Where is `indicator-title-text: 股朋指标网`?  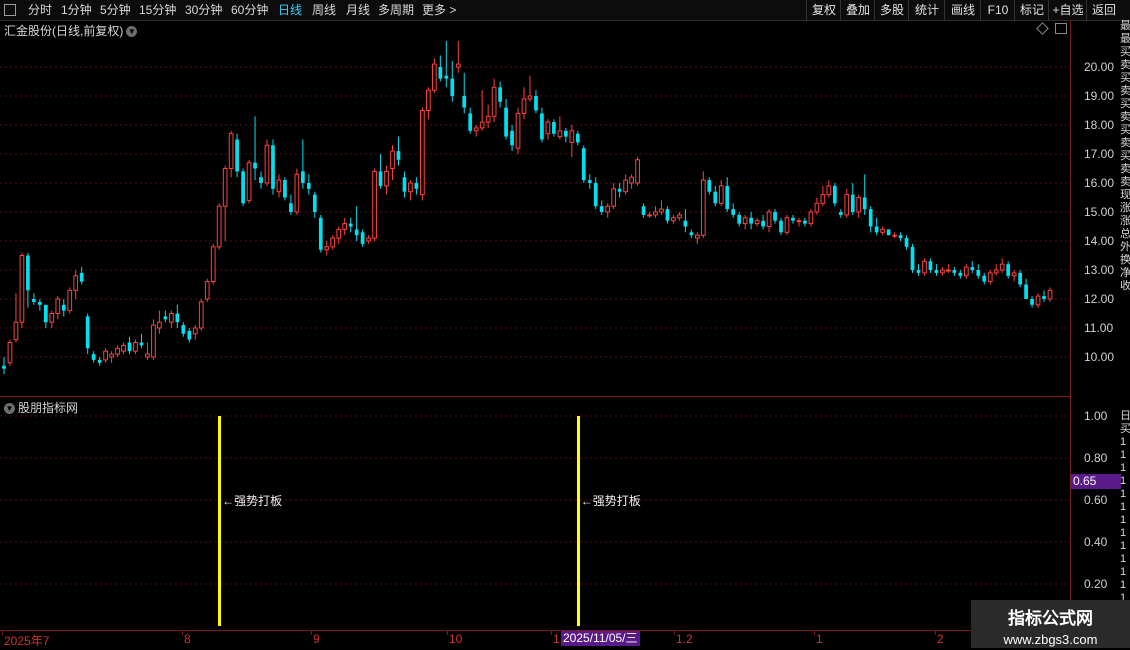
indicator-title-text: 股朋指标网 is located at coordinates (48, 408).